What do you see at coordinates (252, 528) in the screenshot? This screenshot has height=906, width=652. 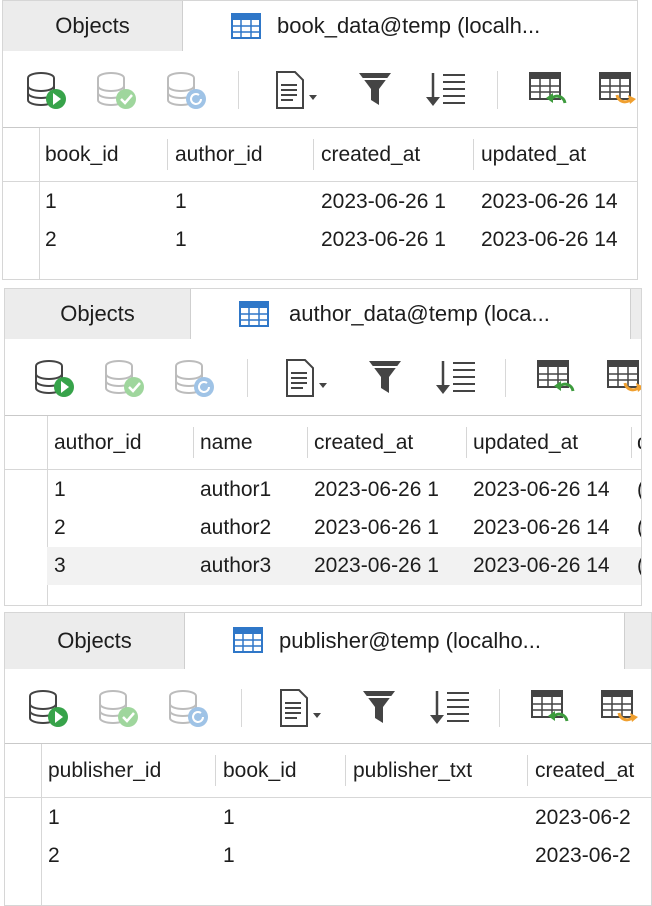 I see `cell: author2` at bounding box center [252, 528].